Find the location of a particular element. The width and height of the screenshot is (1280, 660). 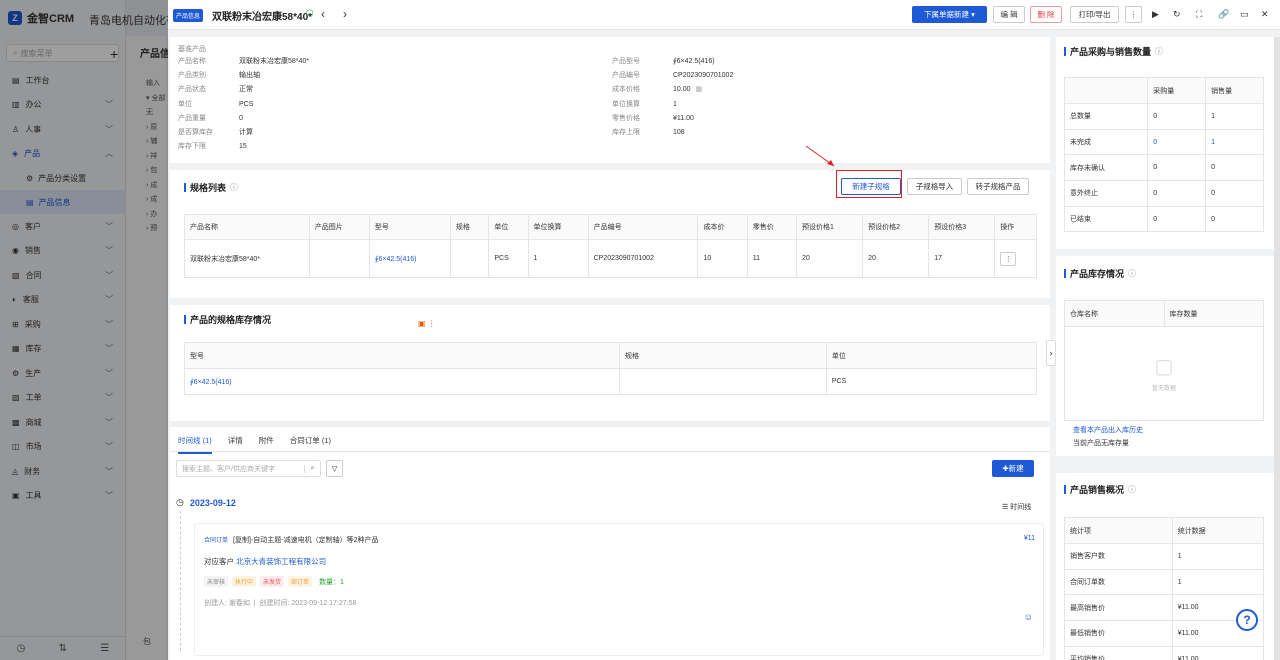

table-cell: 未完成 is located at coordinates (1106, 142).